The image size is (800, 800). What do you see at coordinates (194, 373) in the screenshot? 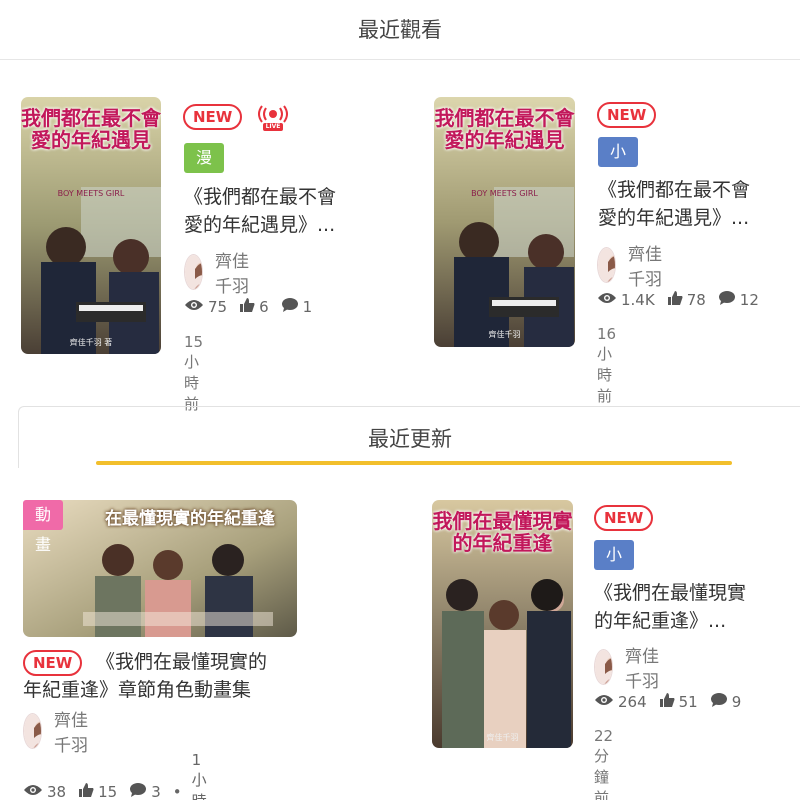
I see `time-ago: 15 小時前` at bounding box center [194, 373].